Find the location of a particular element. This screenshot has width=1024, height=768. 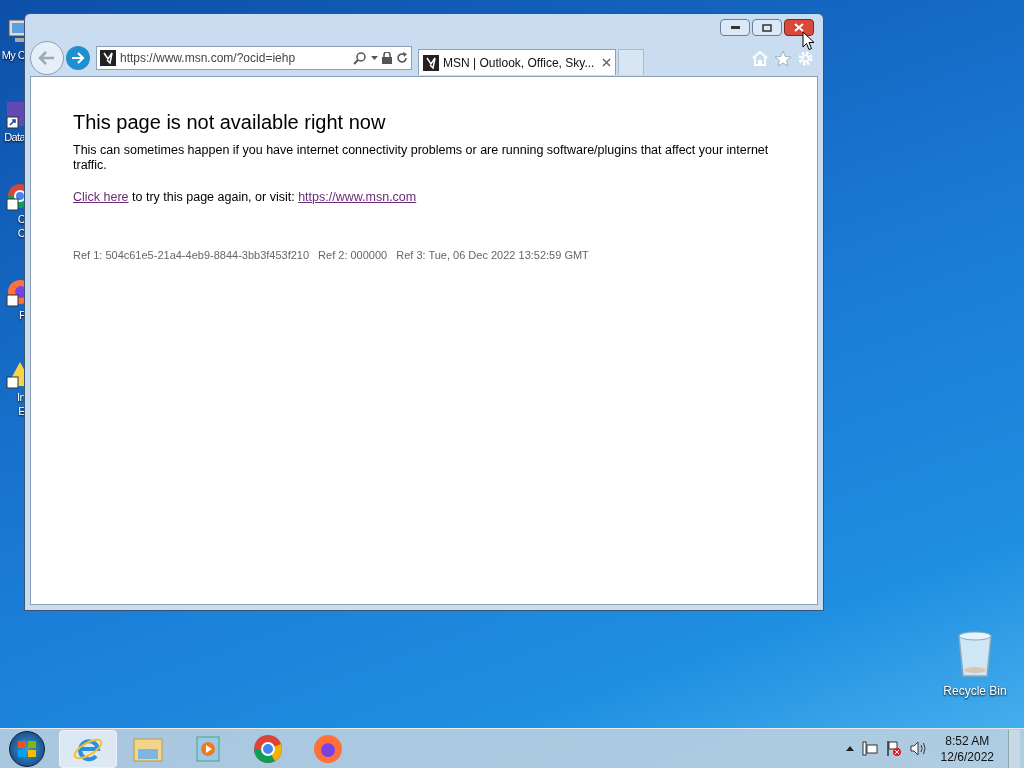

show-hidden-icons-caret is located at coordinates (849, 748).